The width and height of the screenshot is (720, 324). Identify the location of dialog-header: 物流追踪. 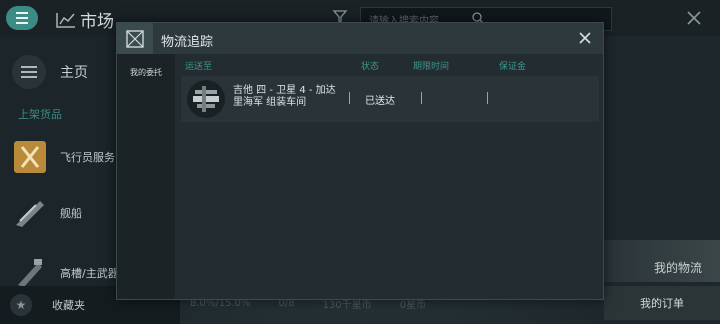
(360, 38).